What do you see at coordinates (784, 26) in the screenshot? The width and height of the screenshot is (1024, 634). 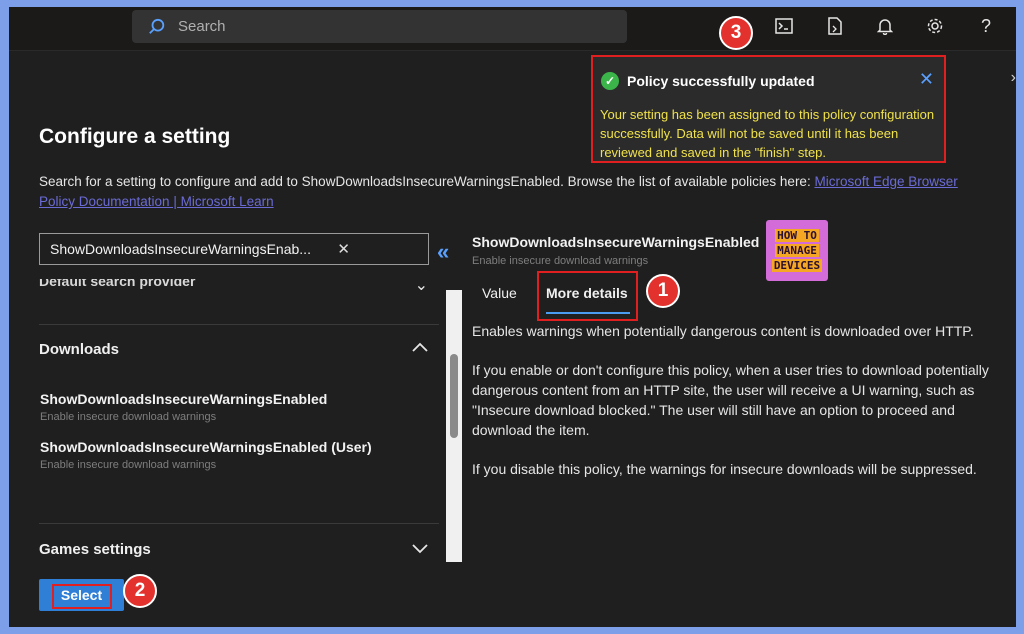 I see `terminal-icon` at bounding box center [784, 26].